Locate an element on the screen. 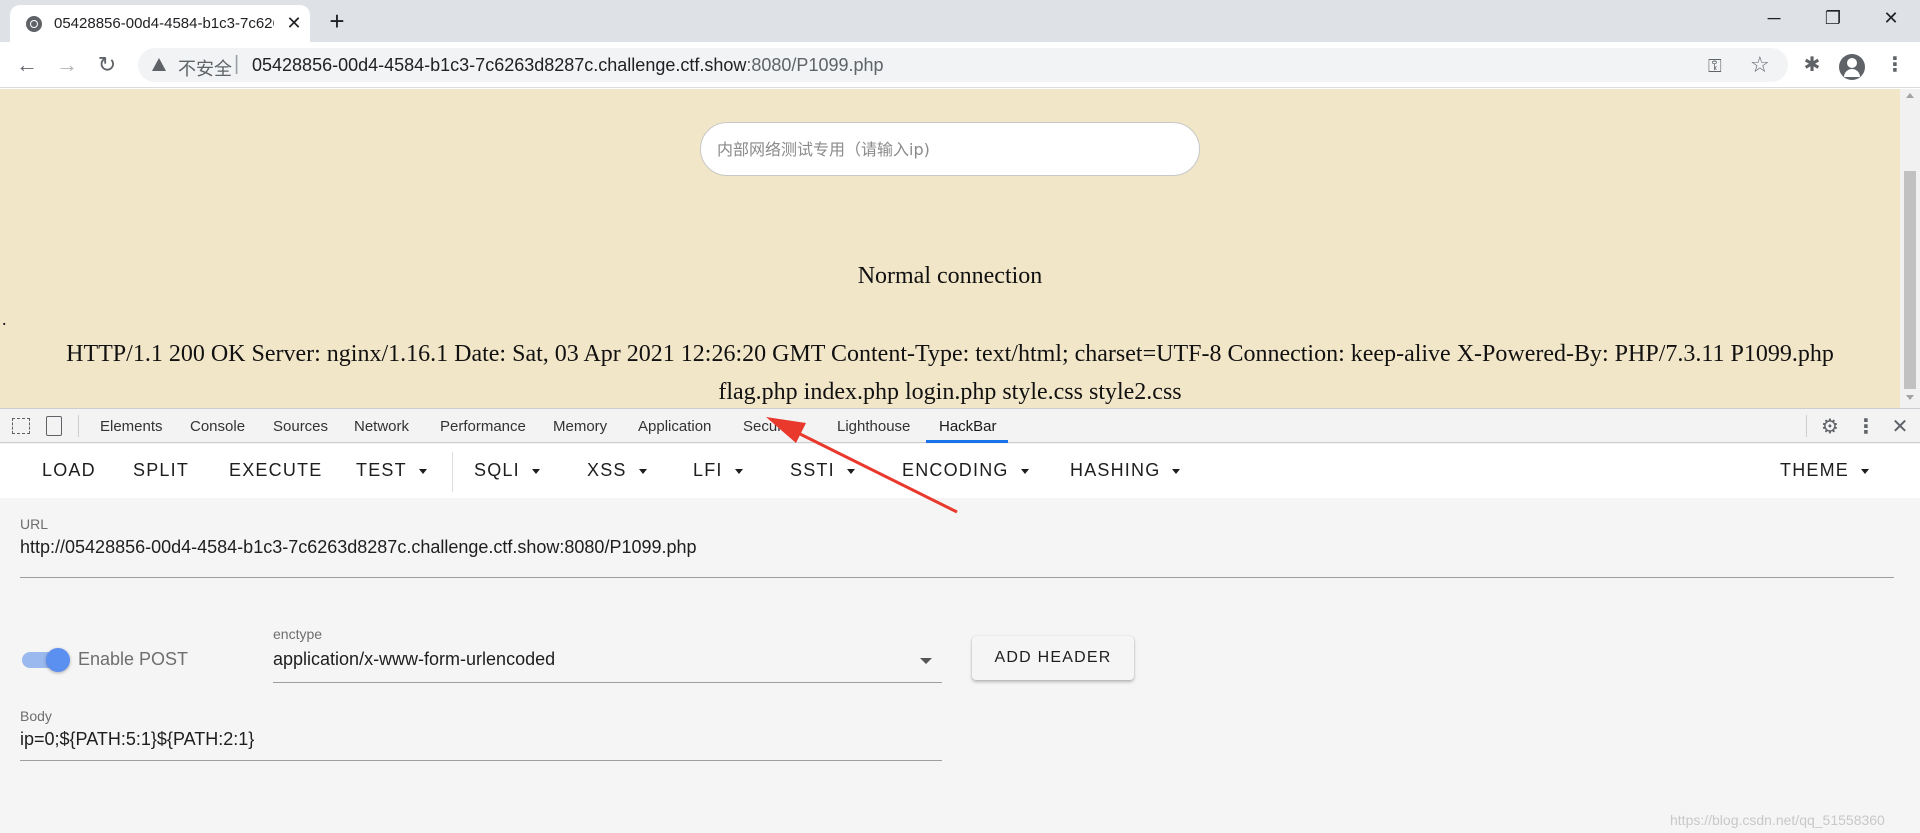  enctype-underline is located at coordinates (607, 682).